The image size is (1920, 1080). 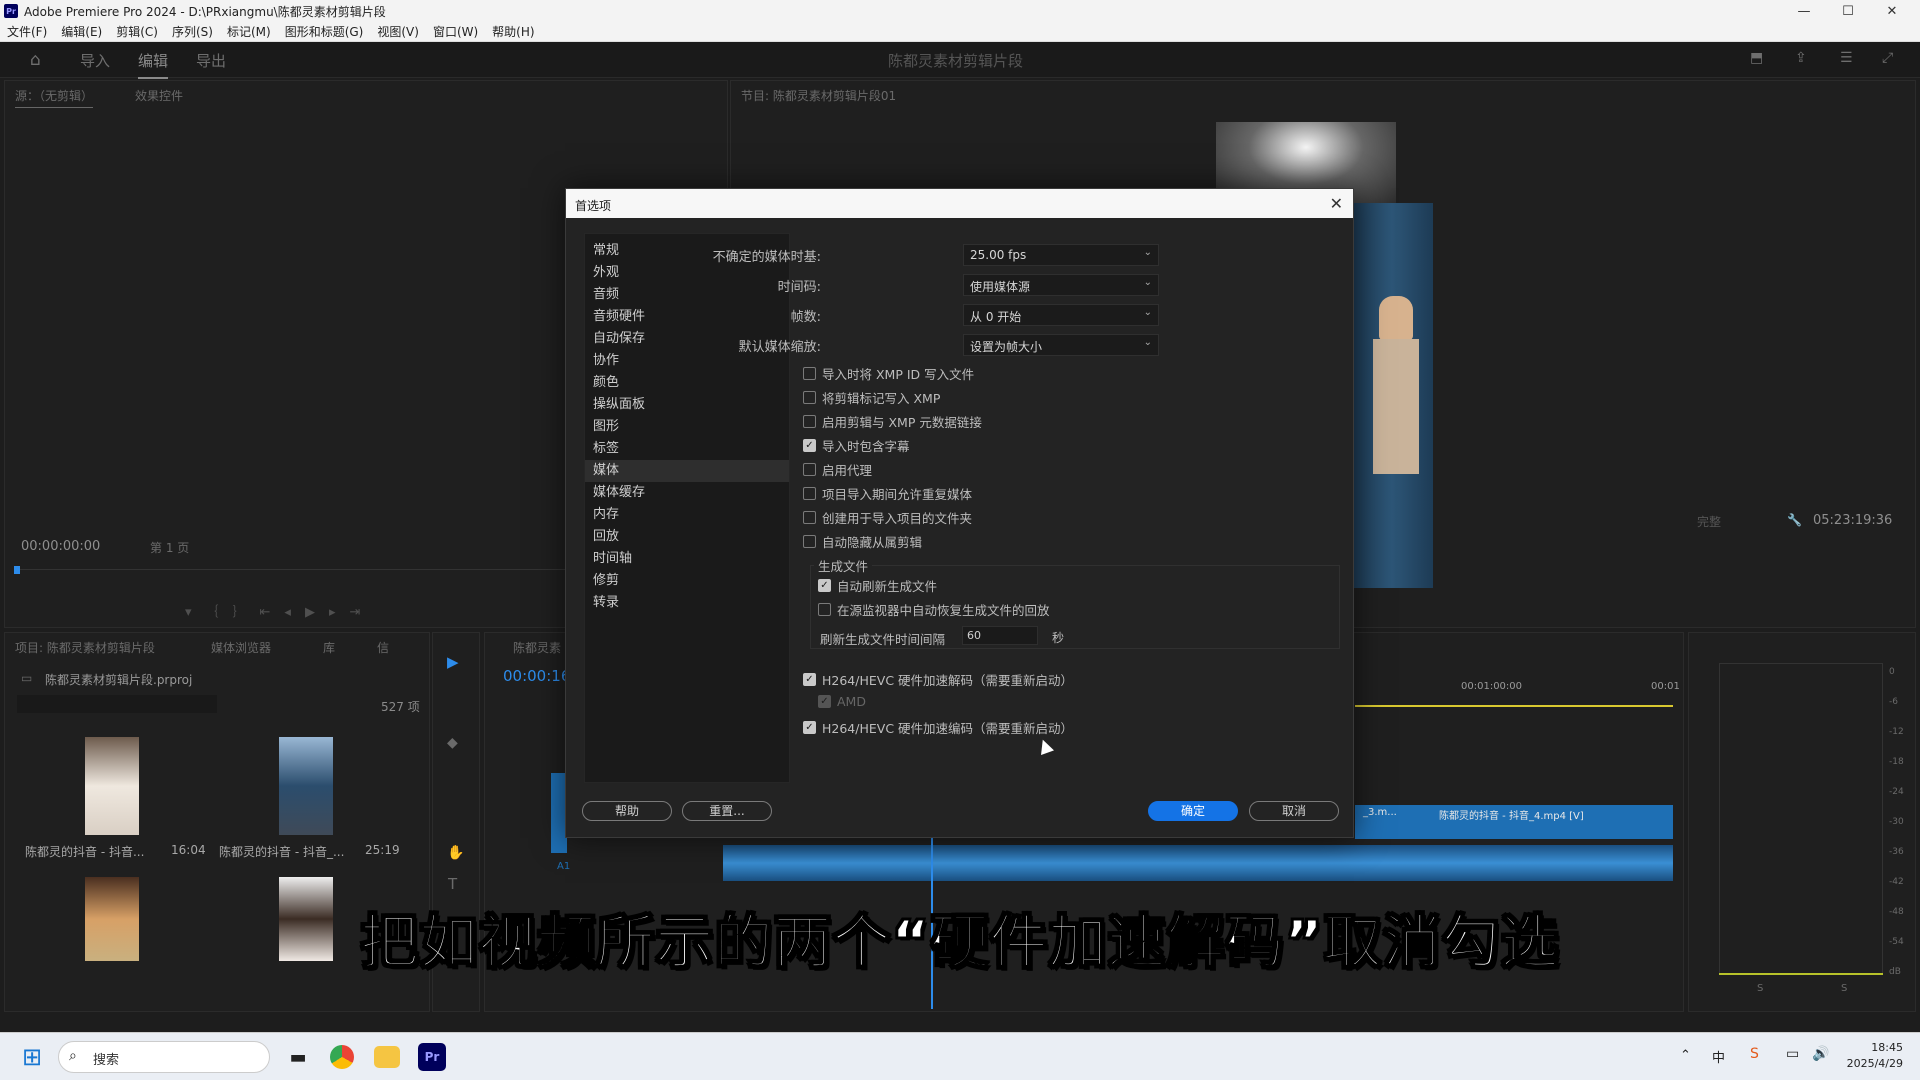 What do you see at coordinates (32, 1057) in the screenshot?
I see `windows-start-icon: ⊞` at bounding box center [32, 1057].